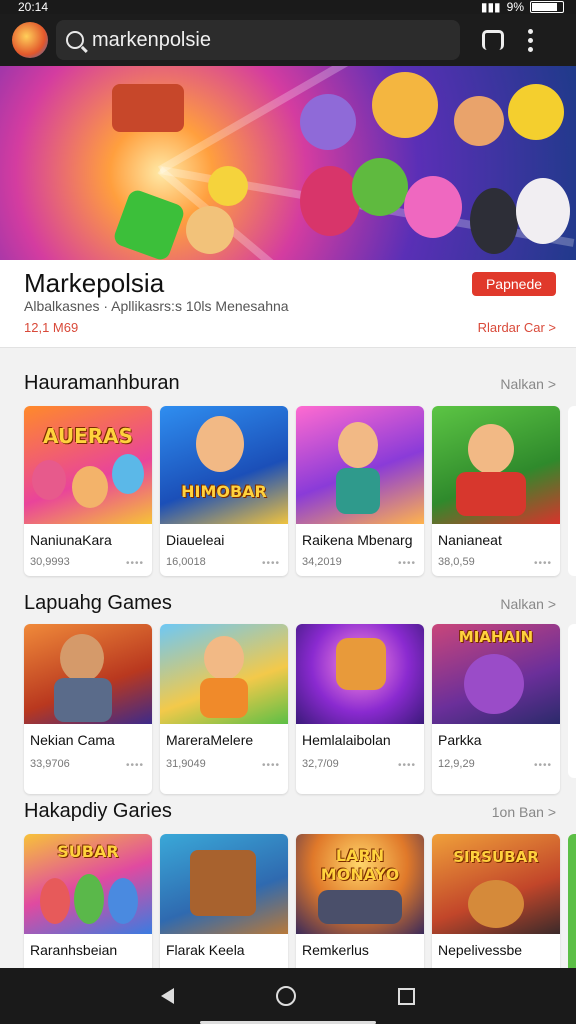  I want to click on green-monster-icon, so click(380, 187).